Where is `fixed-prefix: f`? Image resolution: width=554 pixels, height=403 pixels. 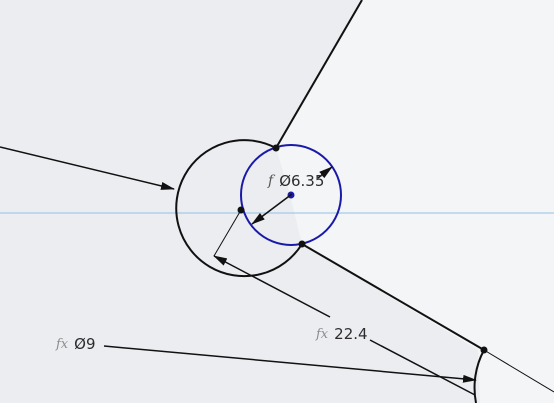 fixed-prefix: f is located at coordinates (271, 181).